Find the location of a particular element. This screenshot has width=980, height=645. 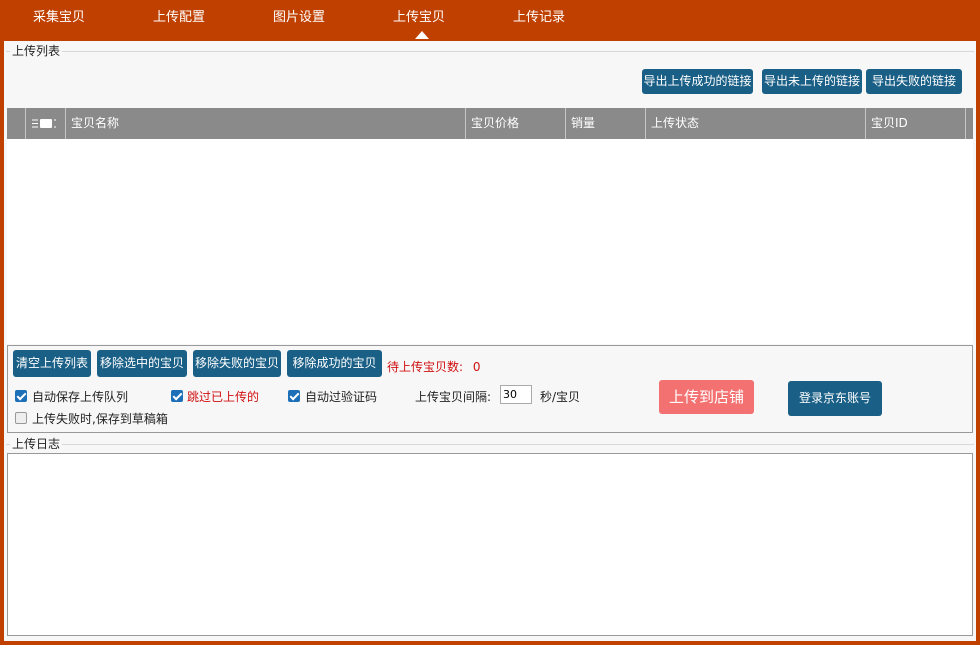

row-header-cell is located at coordinates (16, 123).